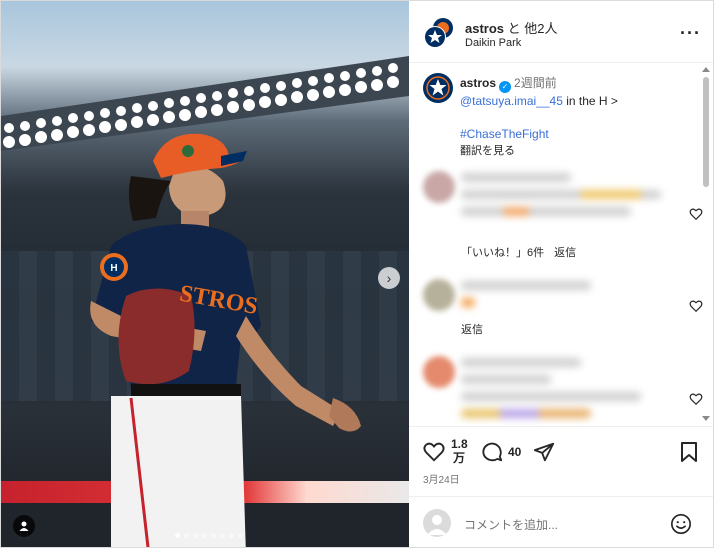  What do you see at coordinates (439, 33) in the screenshot?
I see `collab-avatars` at bounding box center [439, 33].